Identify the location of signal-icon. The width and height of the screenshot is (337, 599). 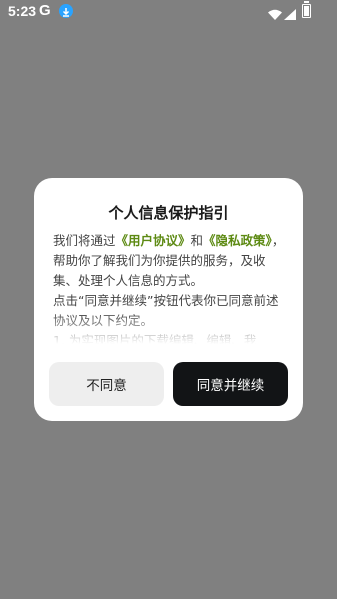
(290, 14).